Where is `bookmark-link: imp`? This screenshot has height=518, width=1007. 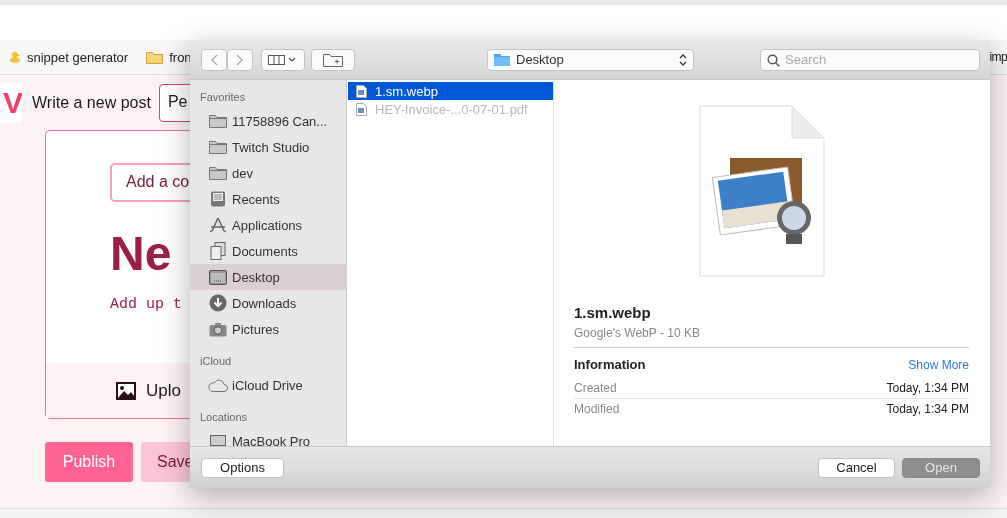
bookmark-link: imp is located at coordinates (998, 57).